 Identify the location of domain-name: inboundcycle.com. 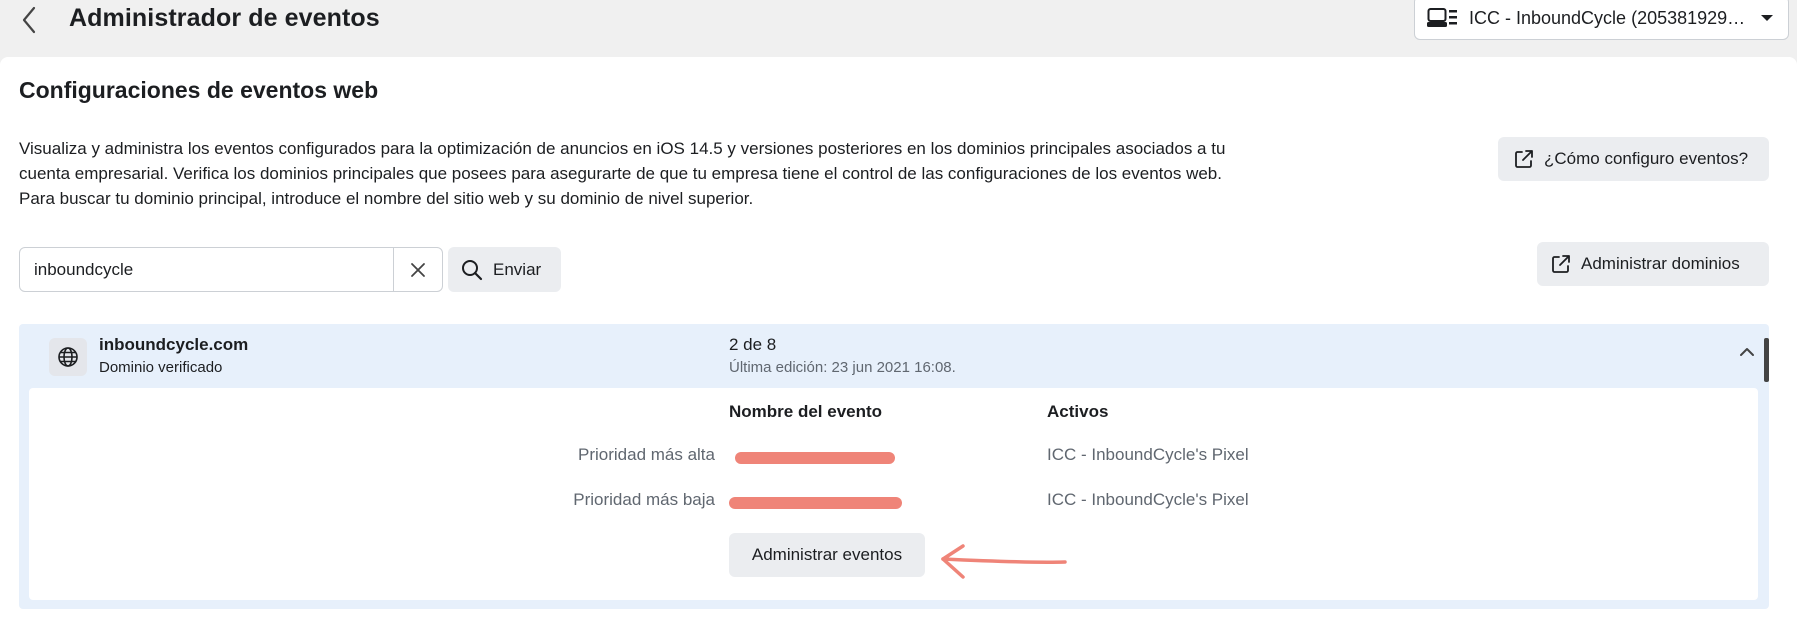
(174, 344).